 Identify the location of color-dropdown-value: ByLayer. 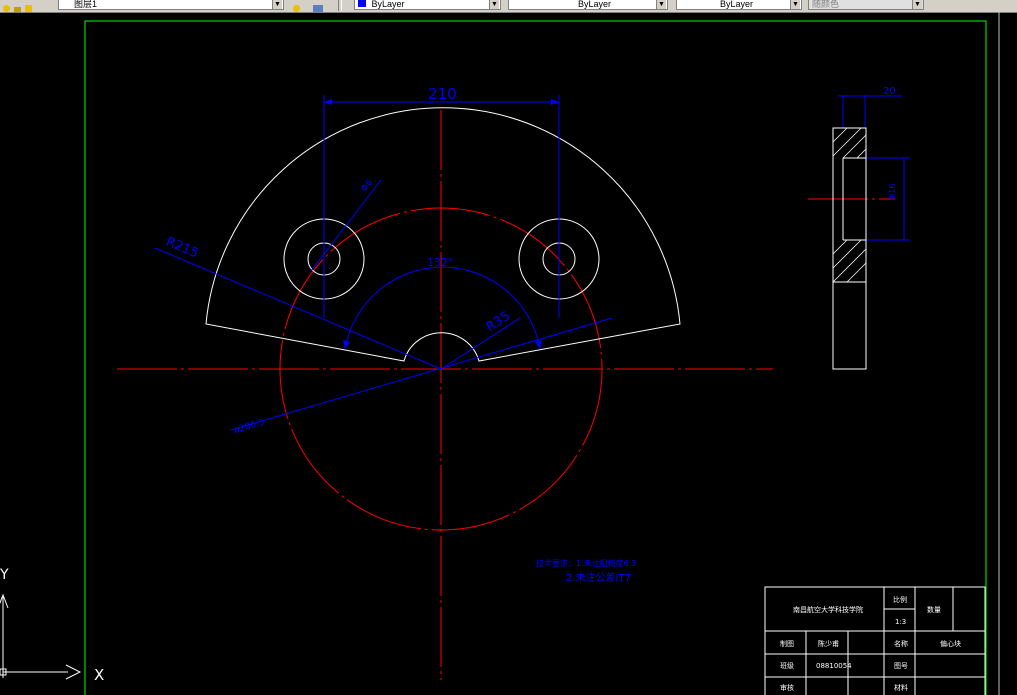
(388, 4).